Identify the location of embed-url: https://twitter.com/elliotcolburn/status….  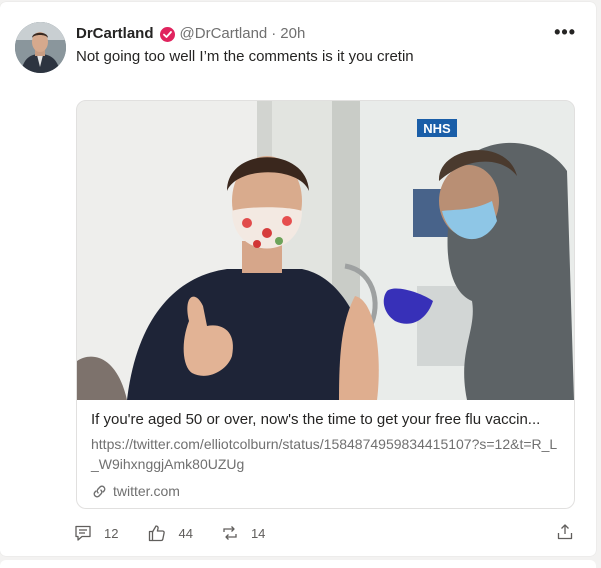
(326, 454).